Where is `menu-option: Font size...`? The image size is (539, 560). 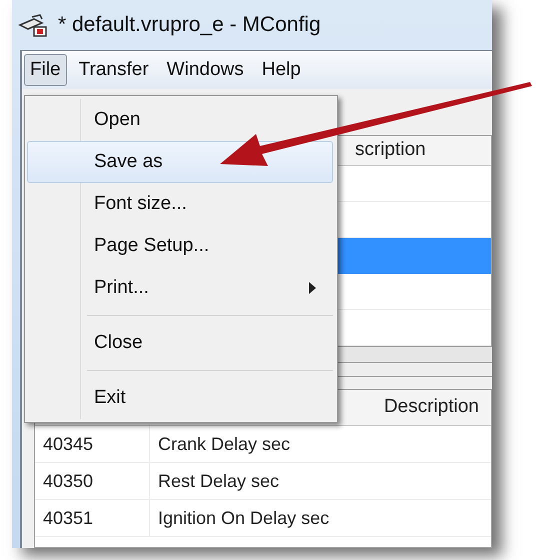
menu-option: Font size... is located at coordinates (180, 204).